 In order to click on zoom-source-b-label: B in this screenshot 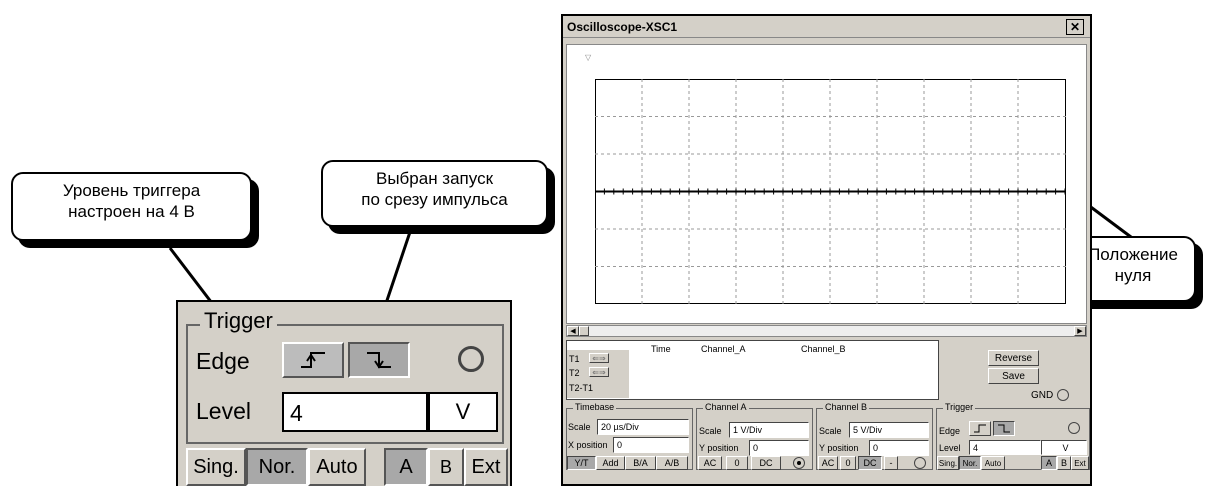, I will do `click(445, 466)`.